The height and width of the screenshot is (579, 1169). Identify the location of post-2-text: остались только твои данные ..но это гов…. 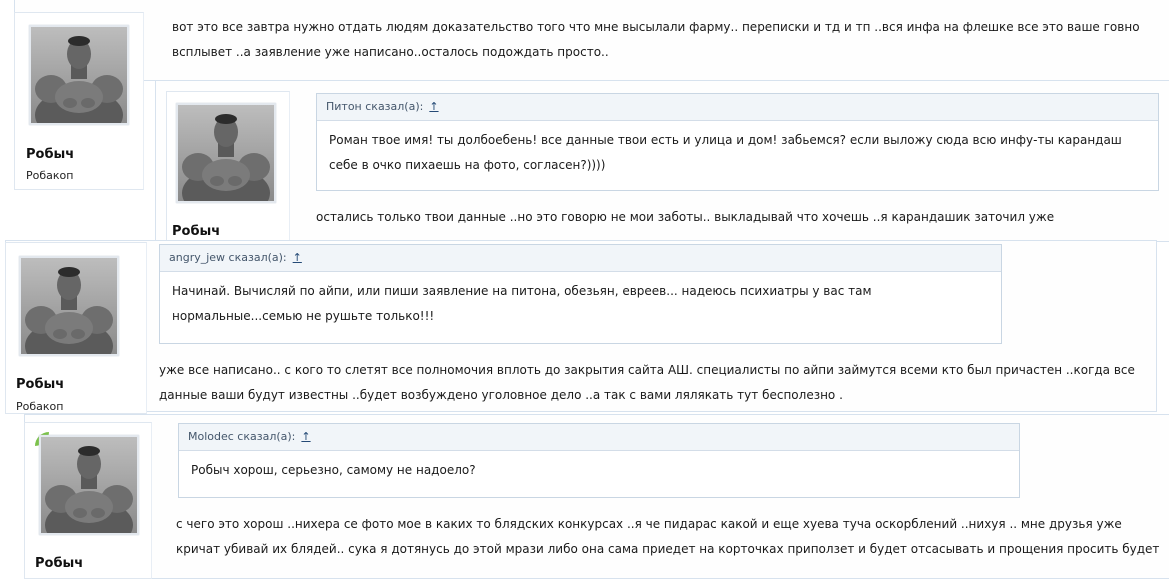
(685, 217).